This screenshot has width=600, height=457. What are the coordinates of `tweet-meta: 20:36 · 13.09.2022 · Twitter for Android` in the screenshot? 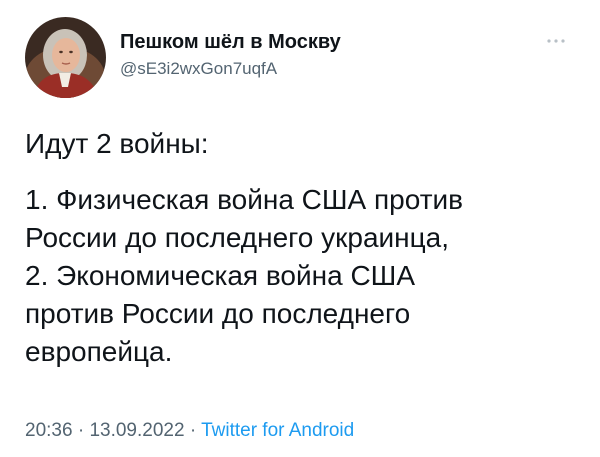 It's located at (189, 431).